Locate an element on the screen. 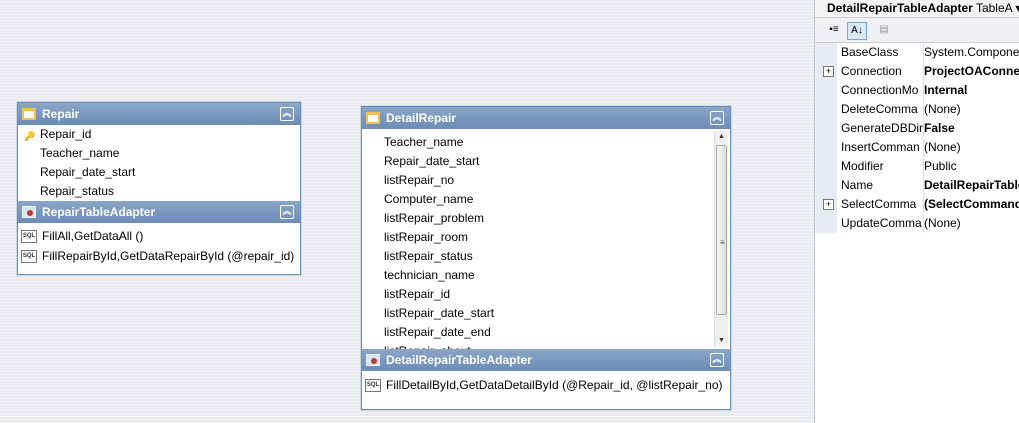 The image size is (1019, 423). property-value: DetailRepairTable is located at coordinates (971, 185).